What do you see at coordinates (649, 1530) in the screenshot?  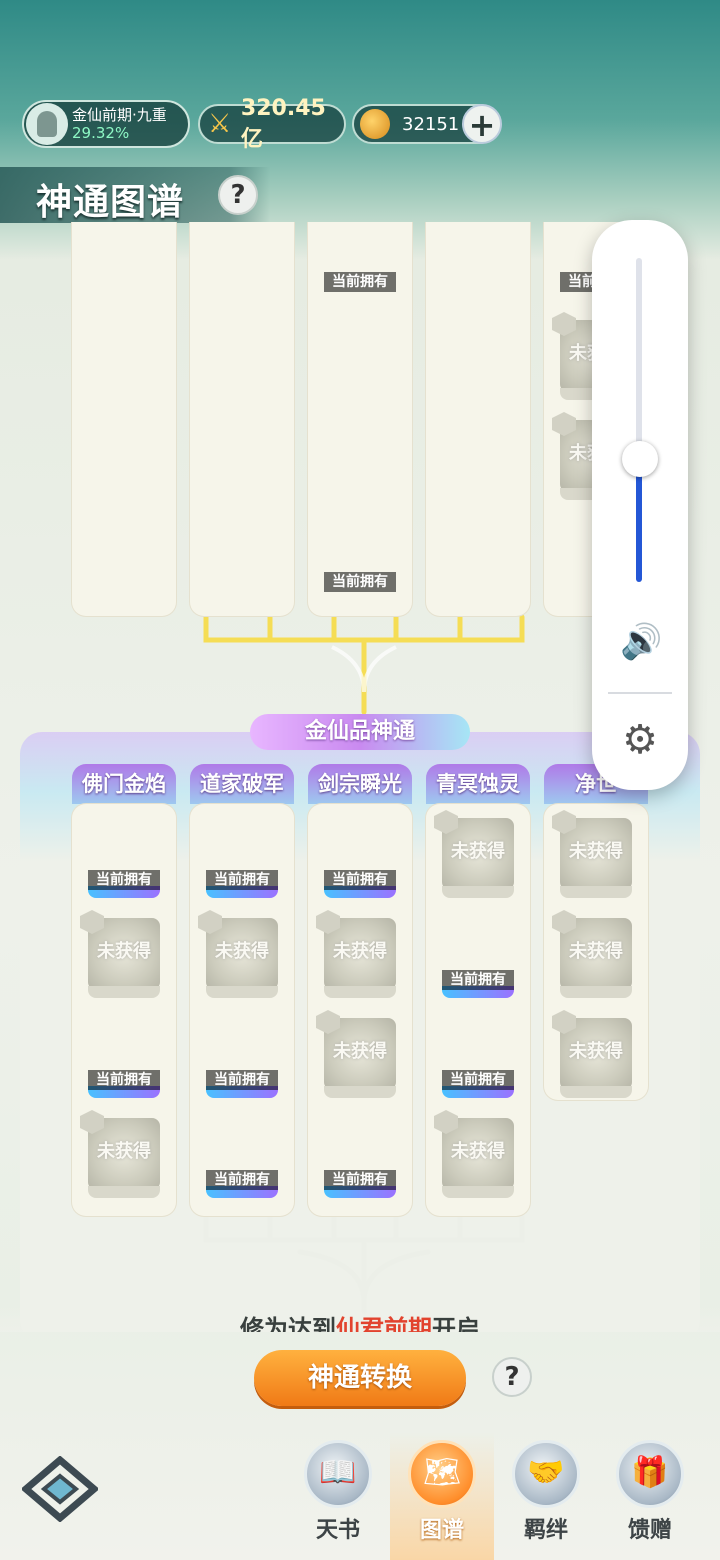 I see `nav-label: 馈赠` at bounding box center [649, 1530].